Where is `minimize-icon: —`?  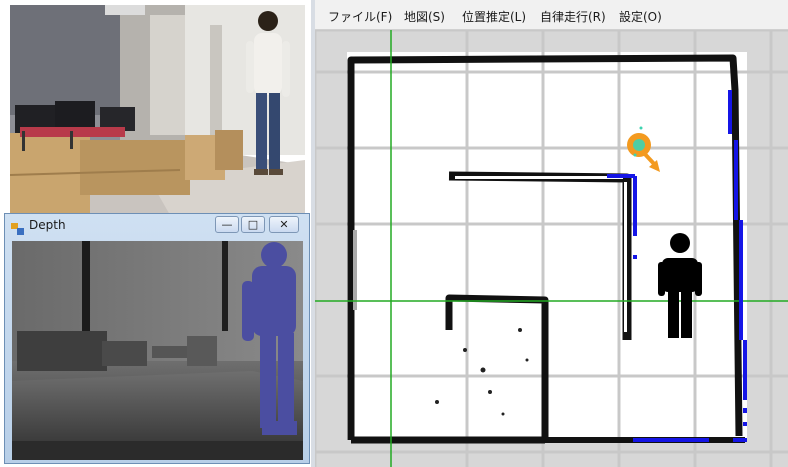
minimize-icon: — is located at coordinates (227, 224).